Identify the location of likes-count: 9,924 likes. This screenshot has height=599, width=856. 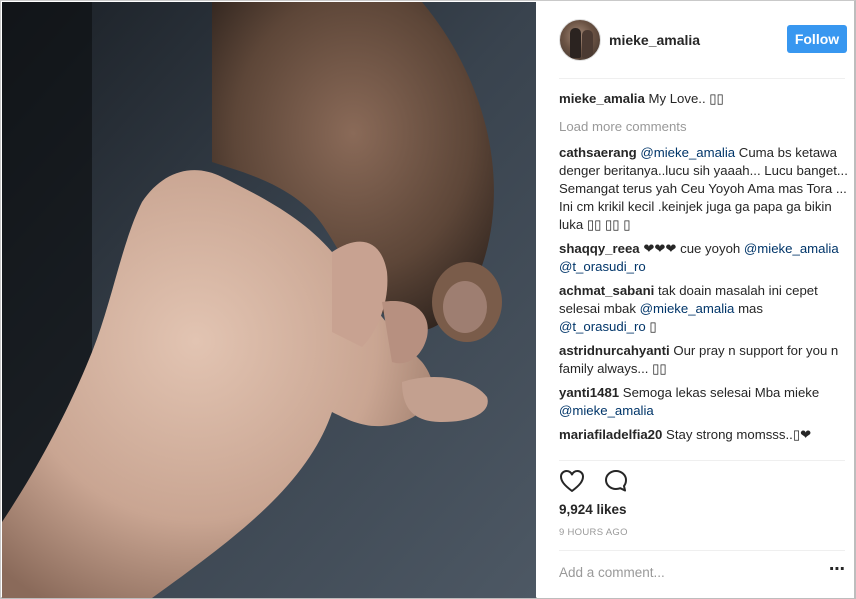
(593, 509).